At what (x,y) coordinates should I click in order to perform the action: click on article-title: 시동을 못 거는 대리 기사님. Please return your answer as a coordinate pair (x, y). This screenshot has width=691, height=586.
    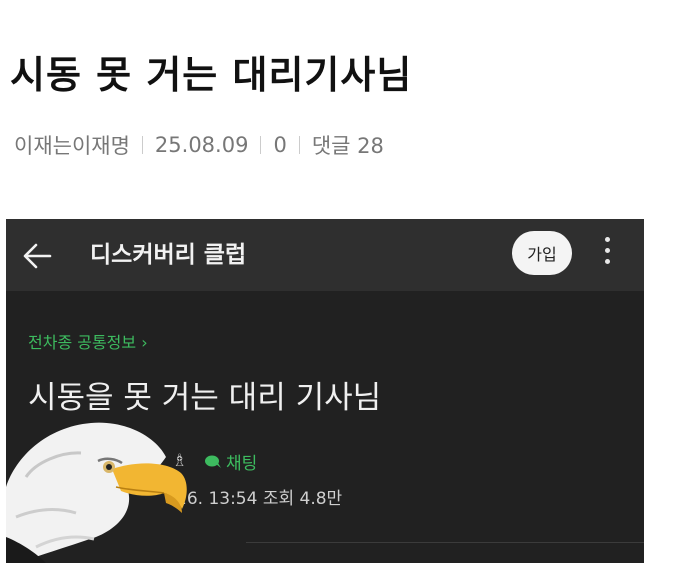
    Looking at the image, I should click on (205, 398).